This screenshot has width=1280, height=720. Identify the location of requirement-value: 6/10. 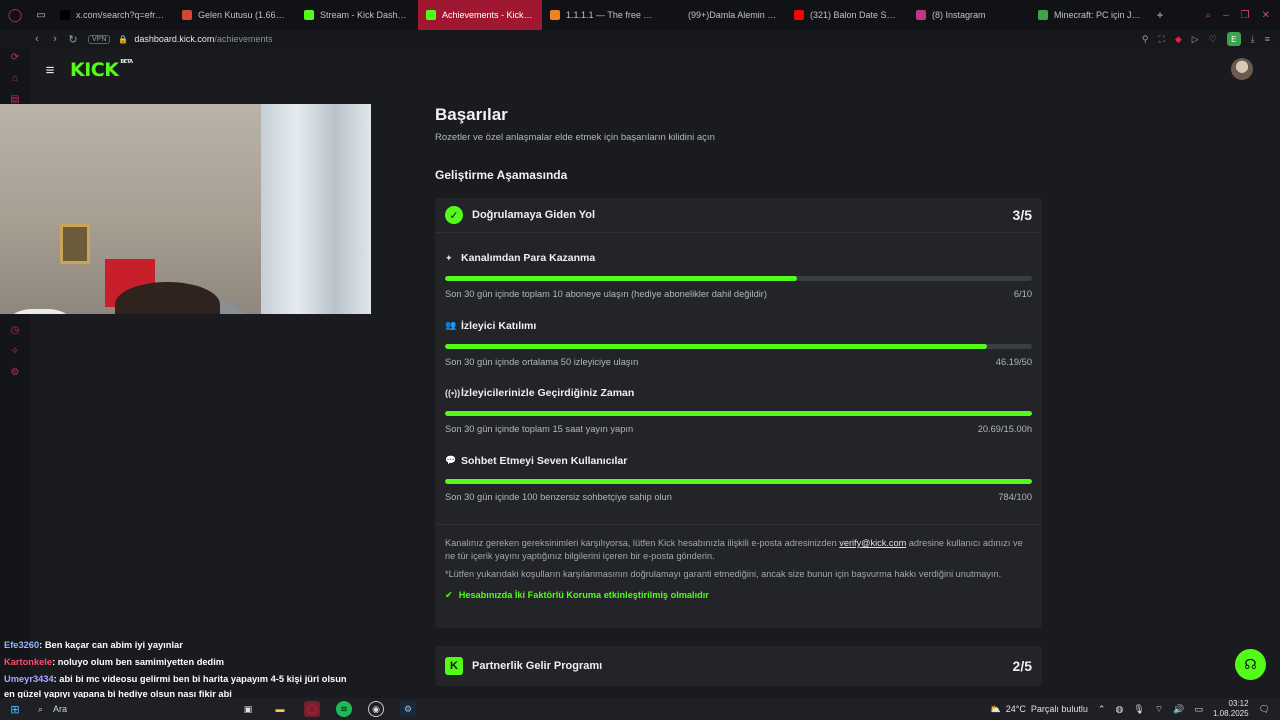
(1022, 294).